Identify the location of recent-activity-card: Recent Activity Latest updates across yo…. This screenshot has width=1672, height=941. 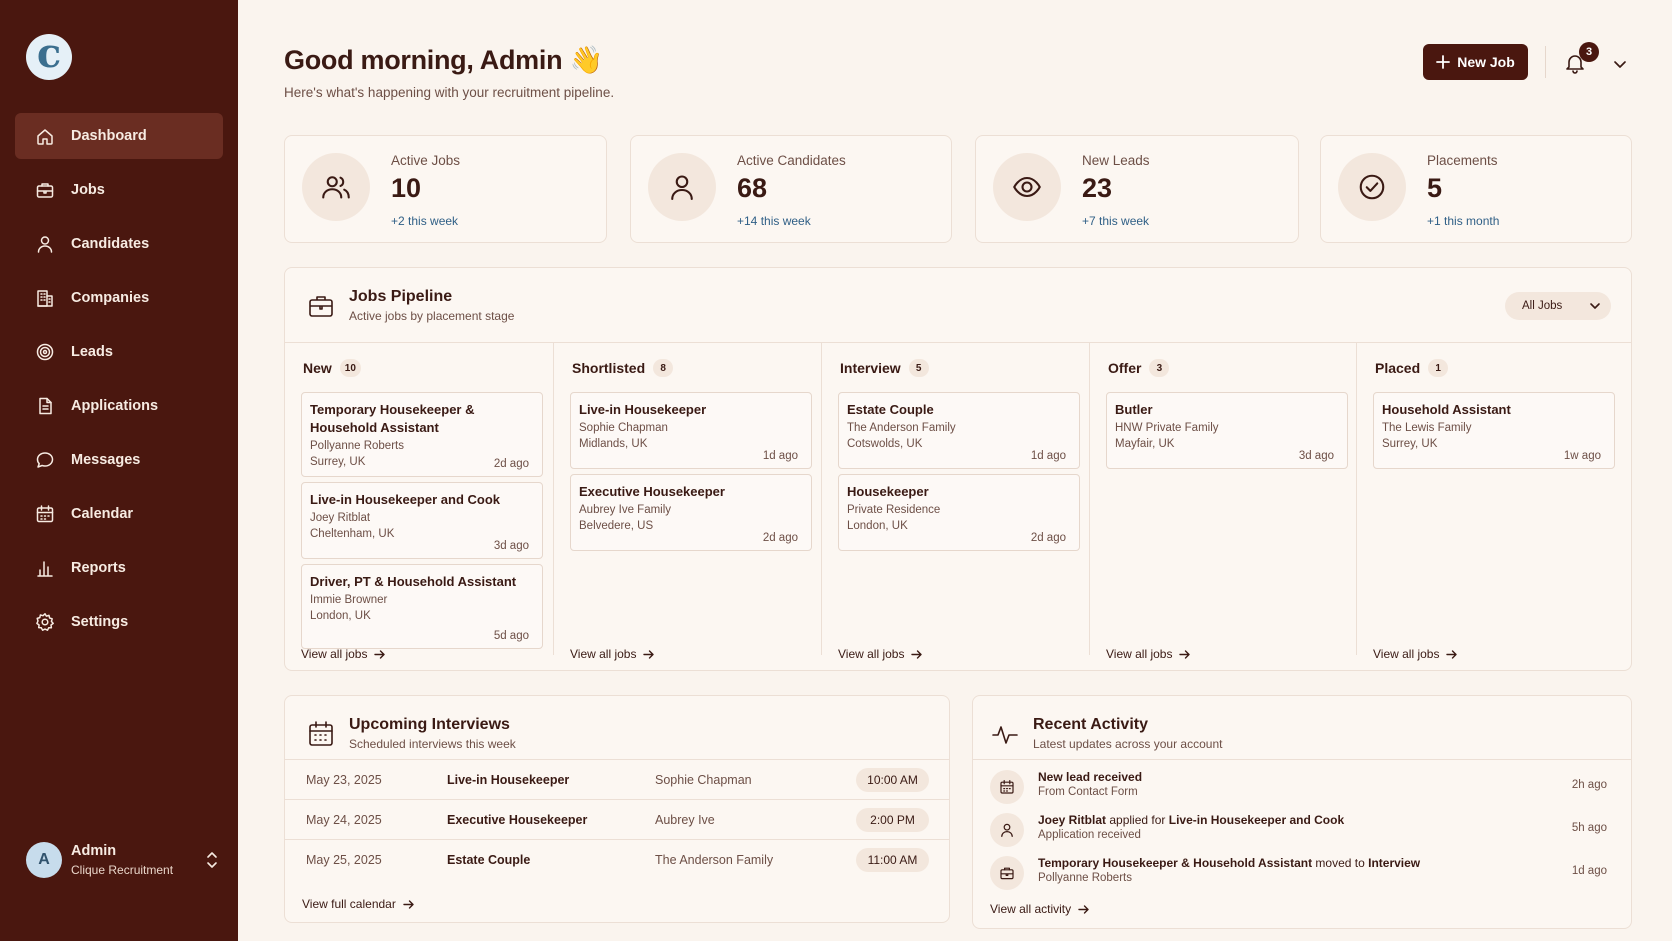
(1302, 812).